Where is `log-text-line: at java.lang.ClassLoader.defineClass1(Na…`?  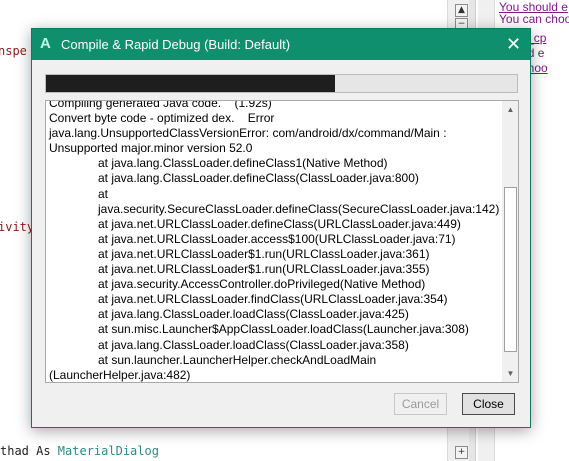
log-text-line: at java.lang.ClassLoader.defineClass1(Na… is located at coordinates (243, 163).